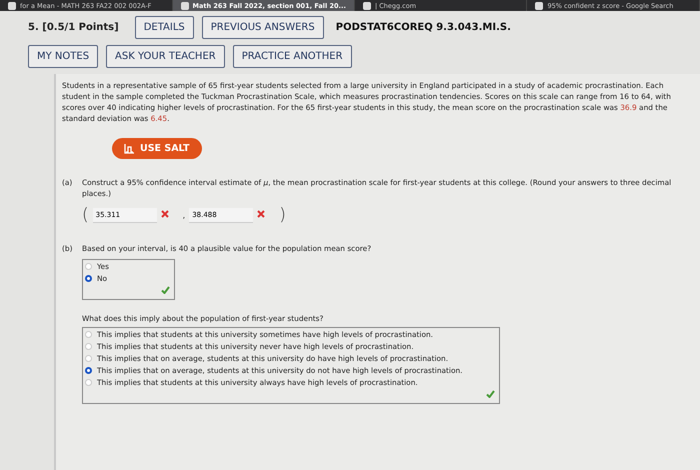 Image resolution: width=700 pixels, height=470 pixels. What do you see at coordinates (292, 56) in the screenshot?
I see `action-button: PRACTICE ANOTHER` at bounding box center [292, 56].